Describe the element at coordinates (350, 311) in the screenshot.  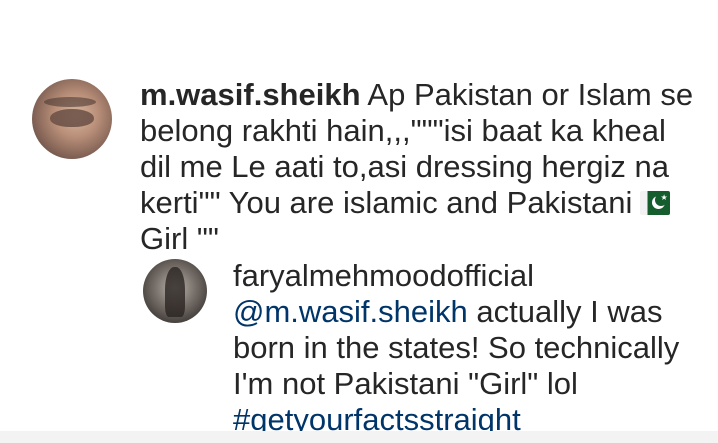
I see `reply-mention-link: @m.wasif.sheikh` at that location.